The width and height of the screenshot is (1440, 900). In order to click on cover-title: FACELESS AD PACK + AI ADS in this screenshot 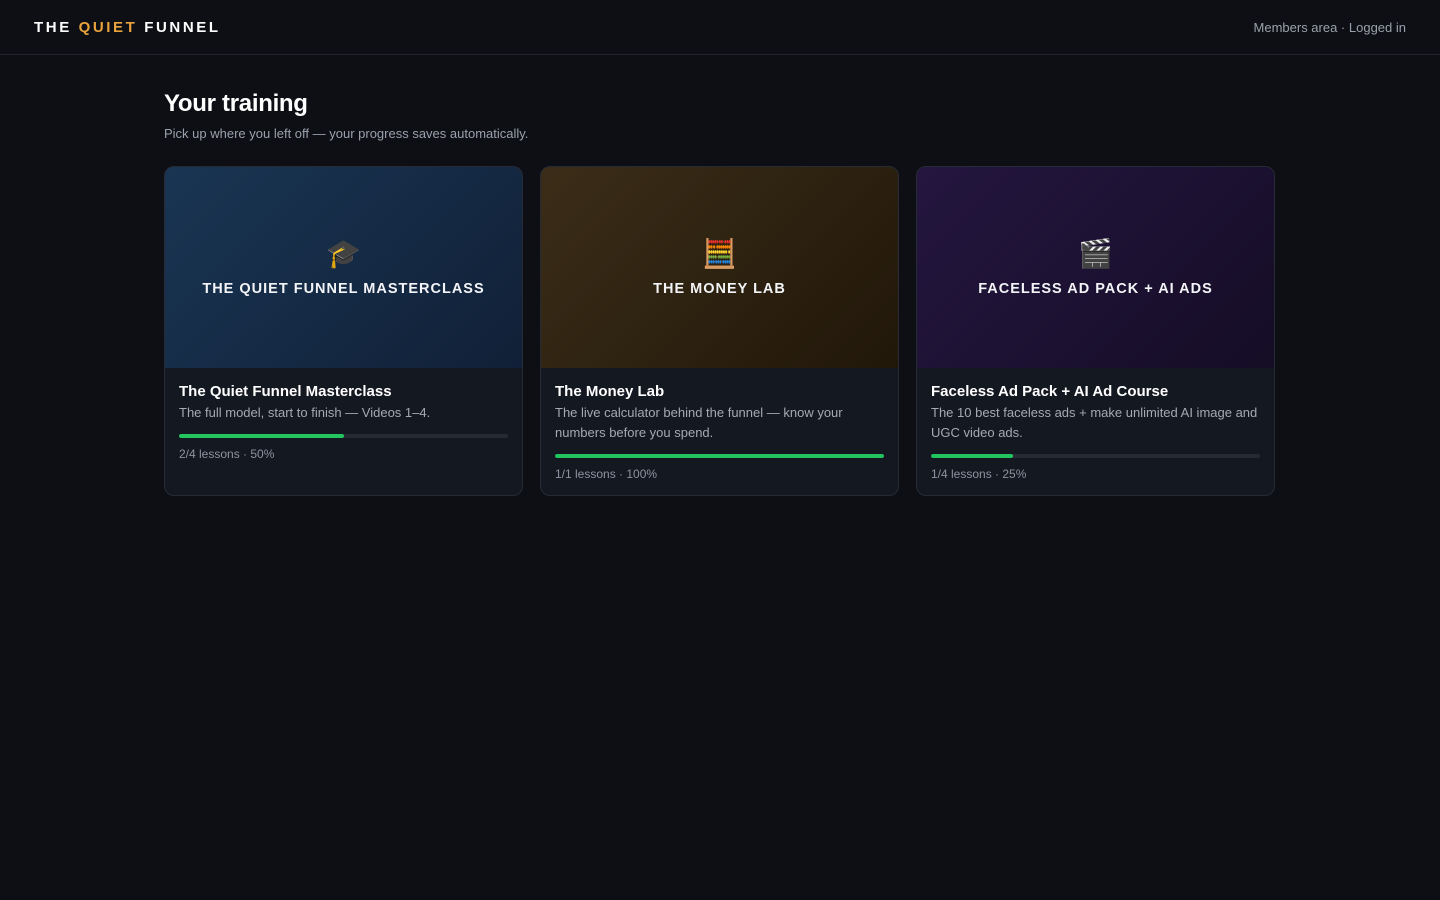, I will do `click(1095, 288)`.